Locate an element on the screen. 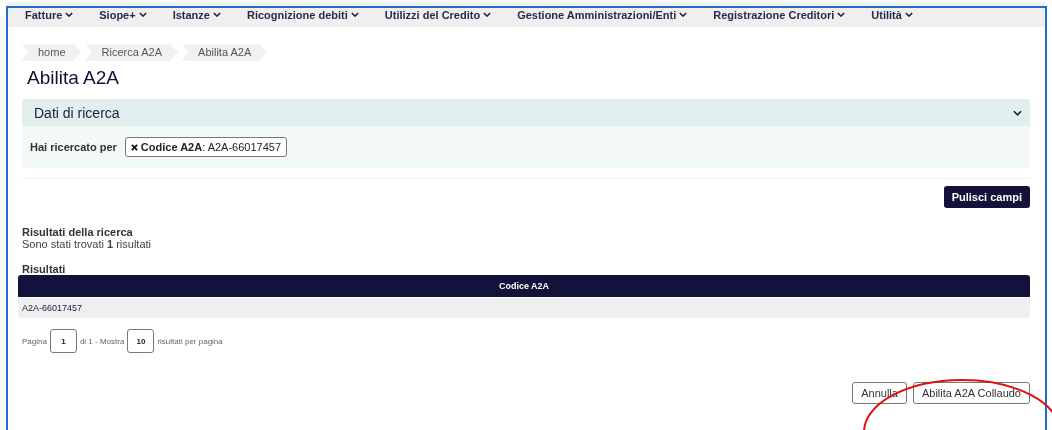 This screenshot has height=430, width=1052. breadcrumb-item: Ricerca A2A is located at coordinates (132, 52).